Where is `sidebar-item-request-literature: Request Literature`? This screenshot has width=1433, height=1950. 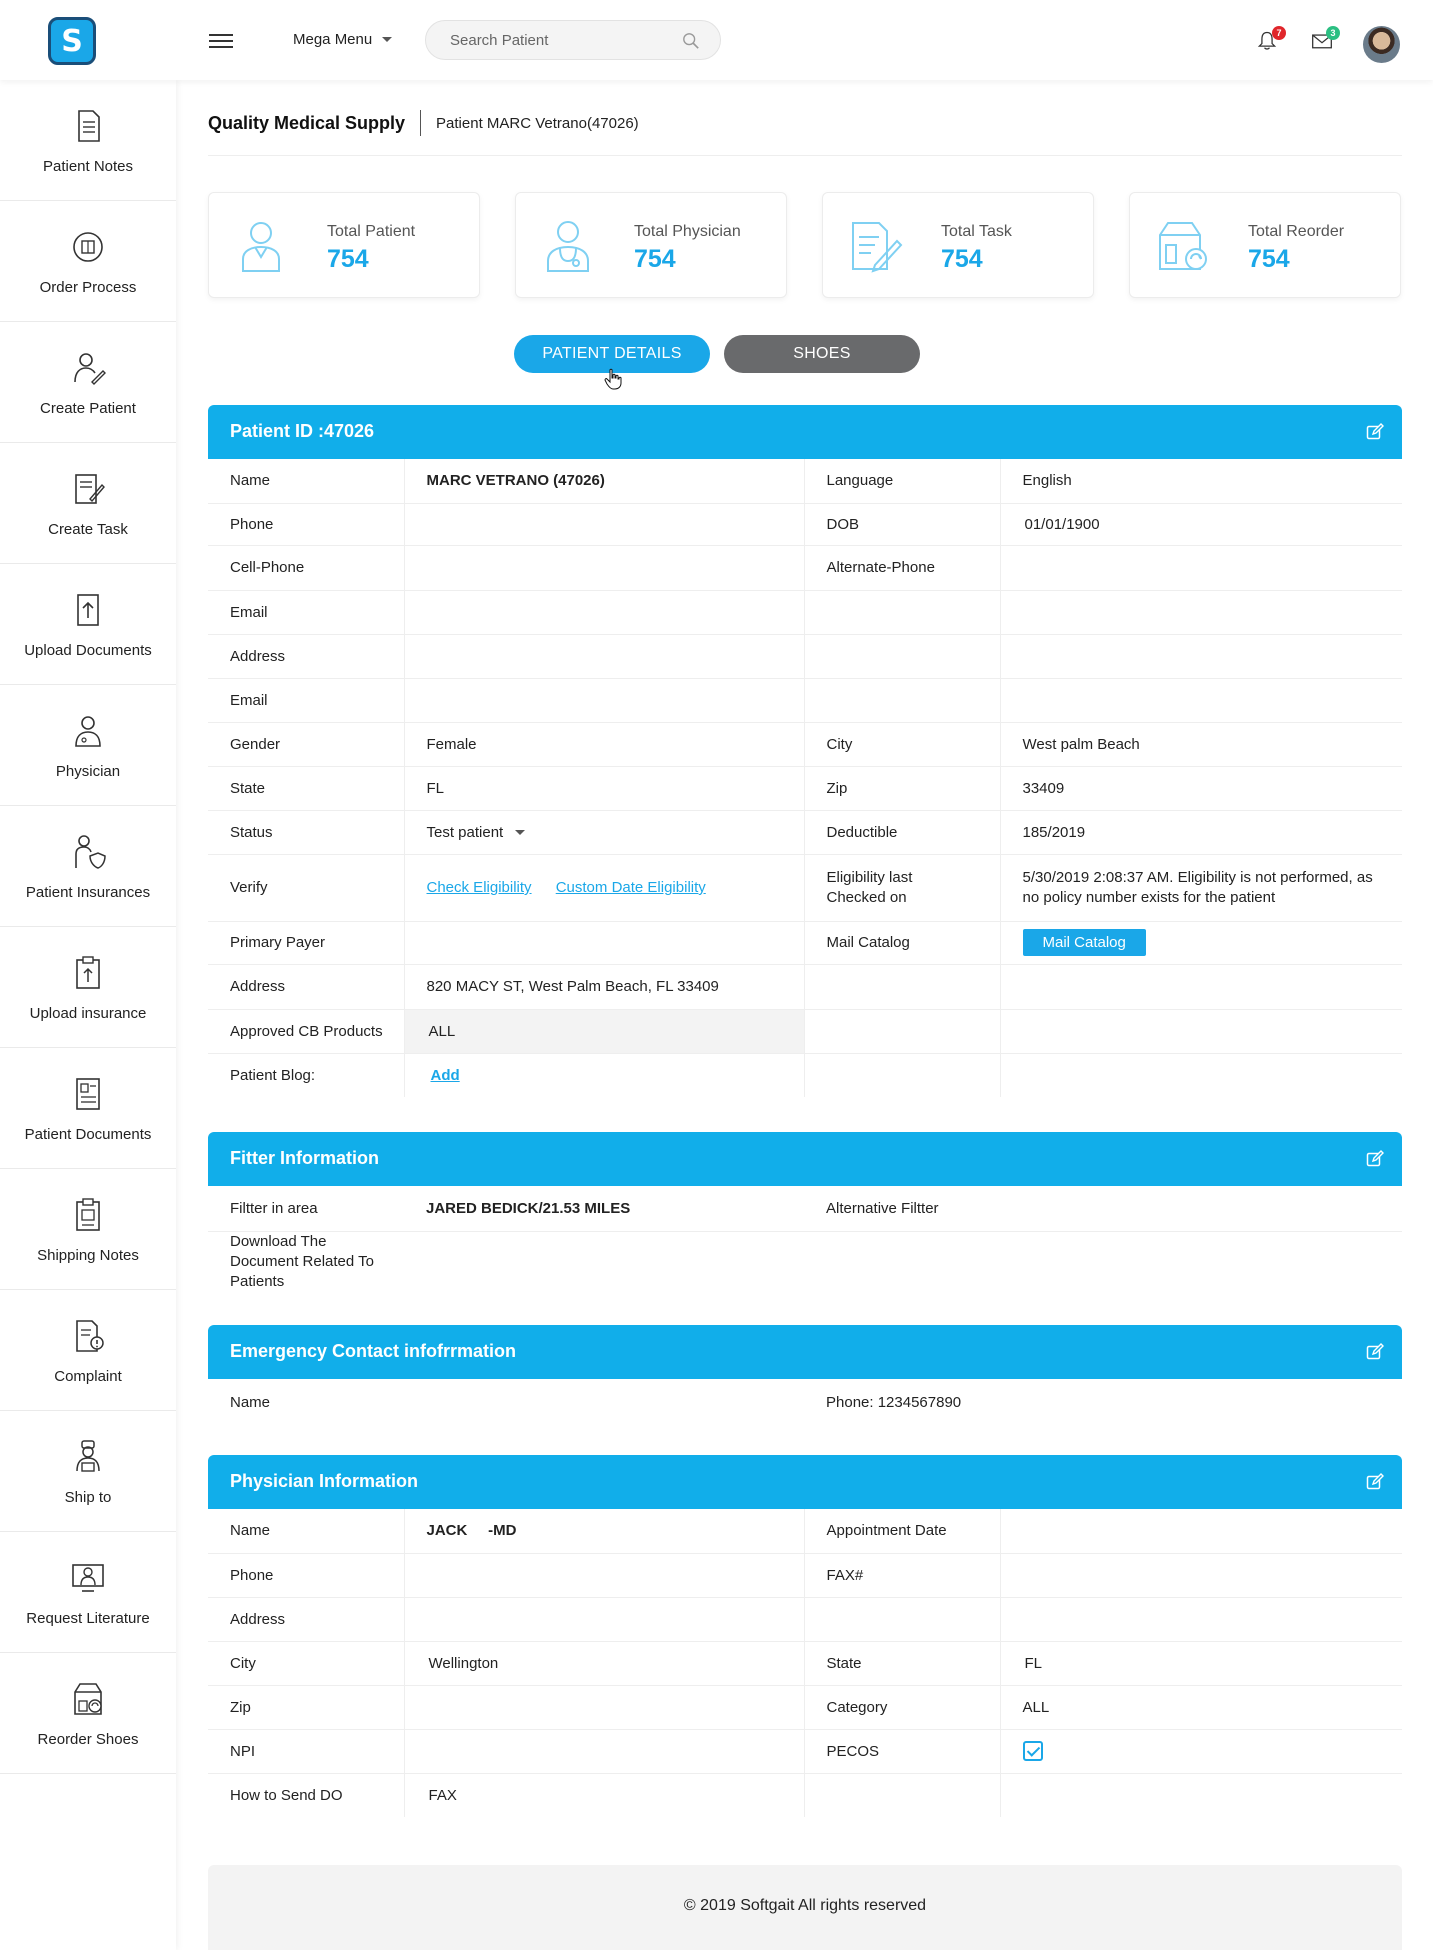
sidebar-item-request-literature: Request Literature is located at coordinates (88, 1592).